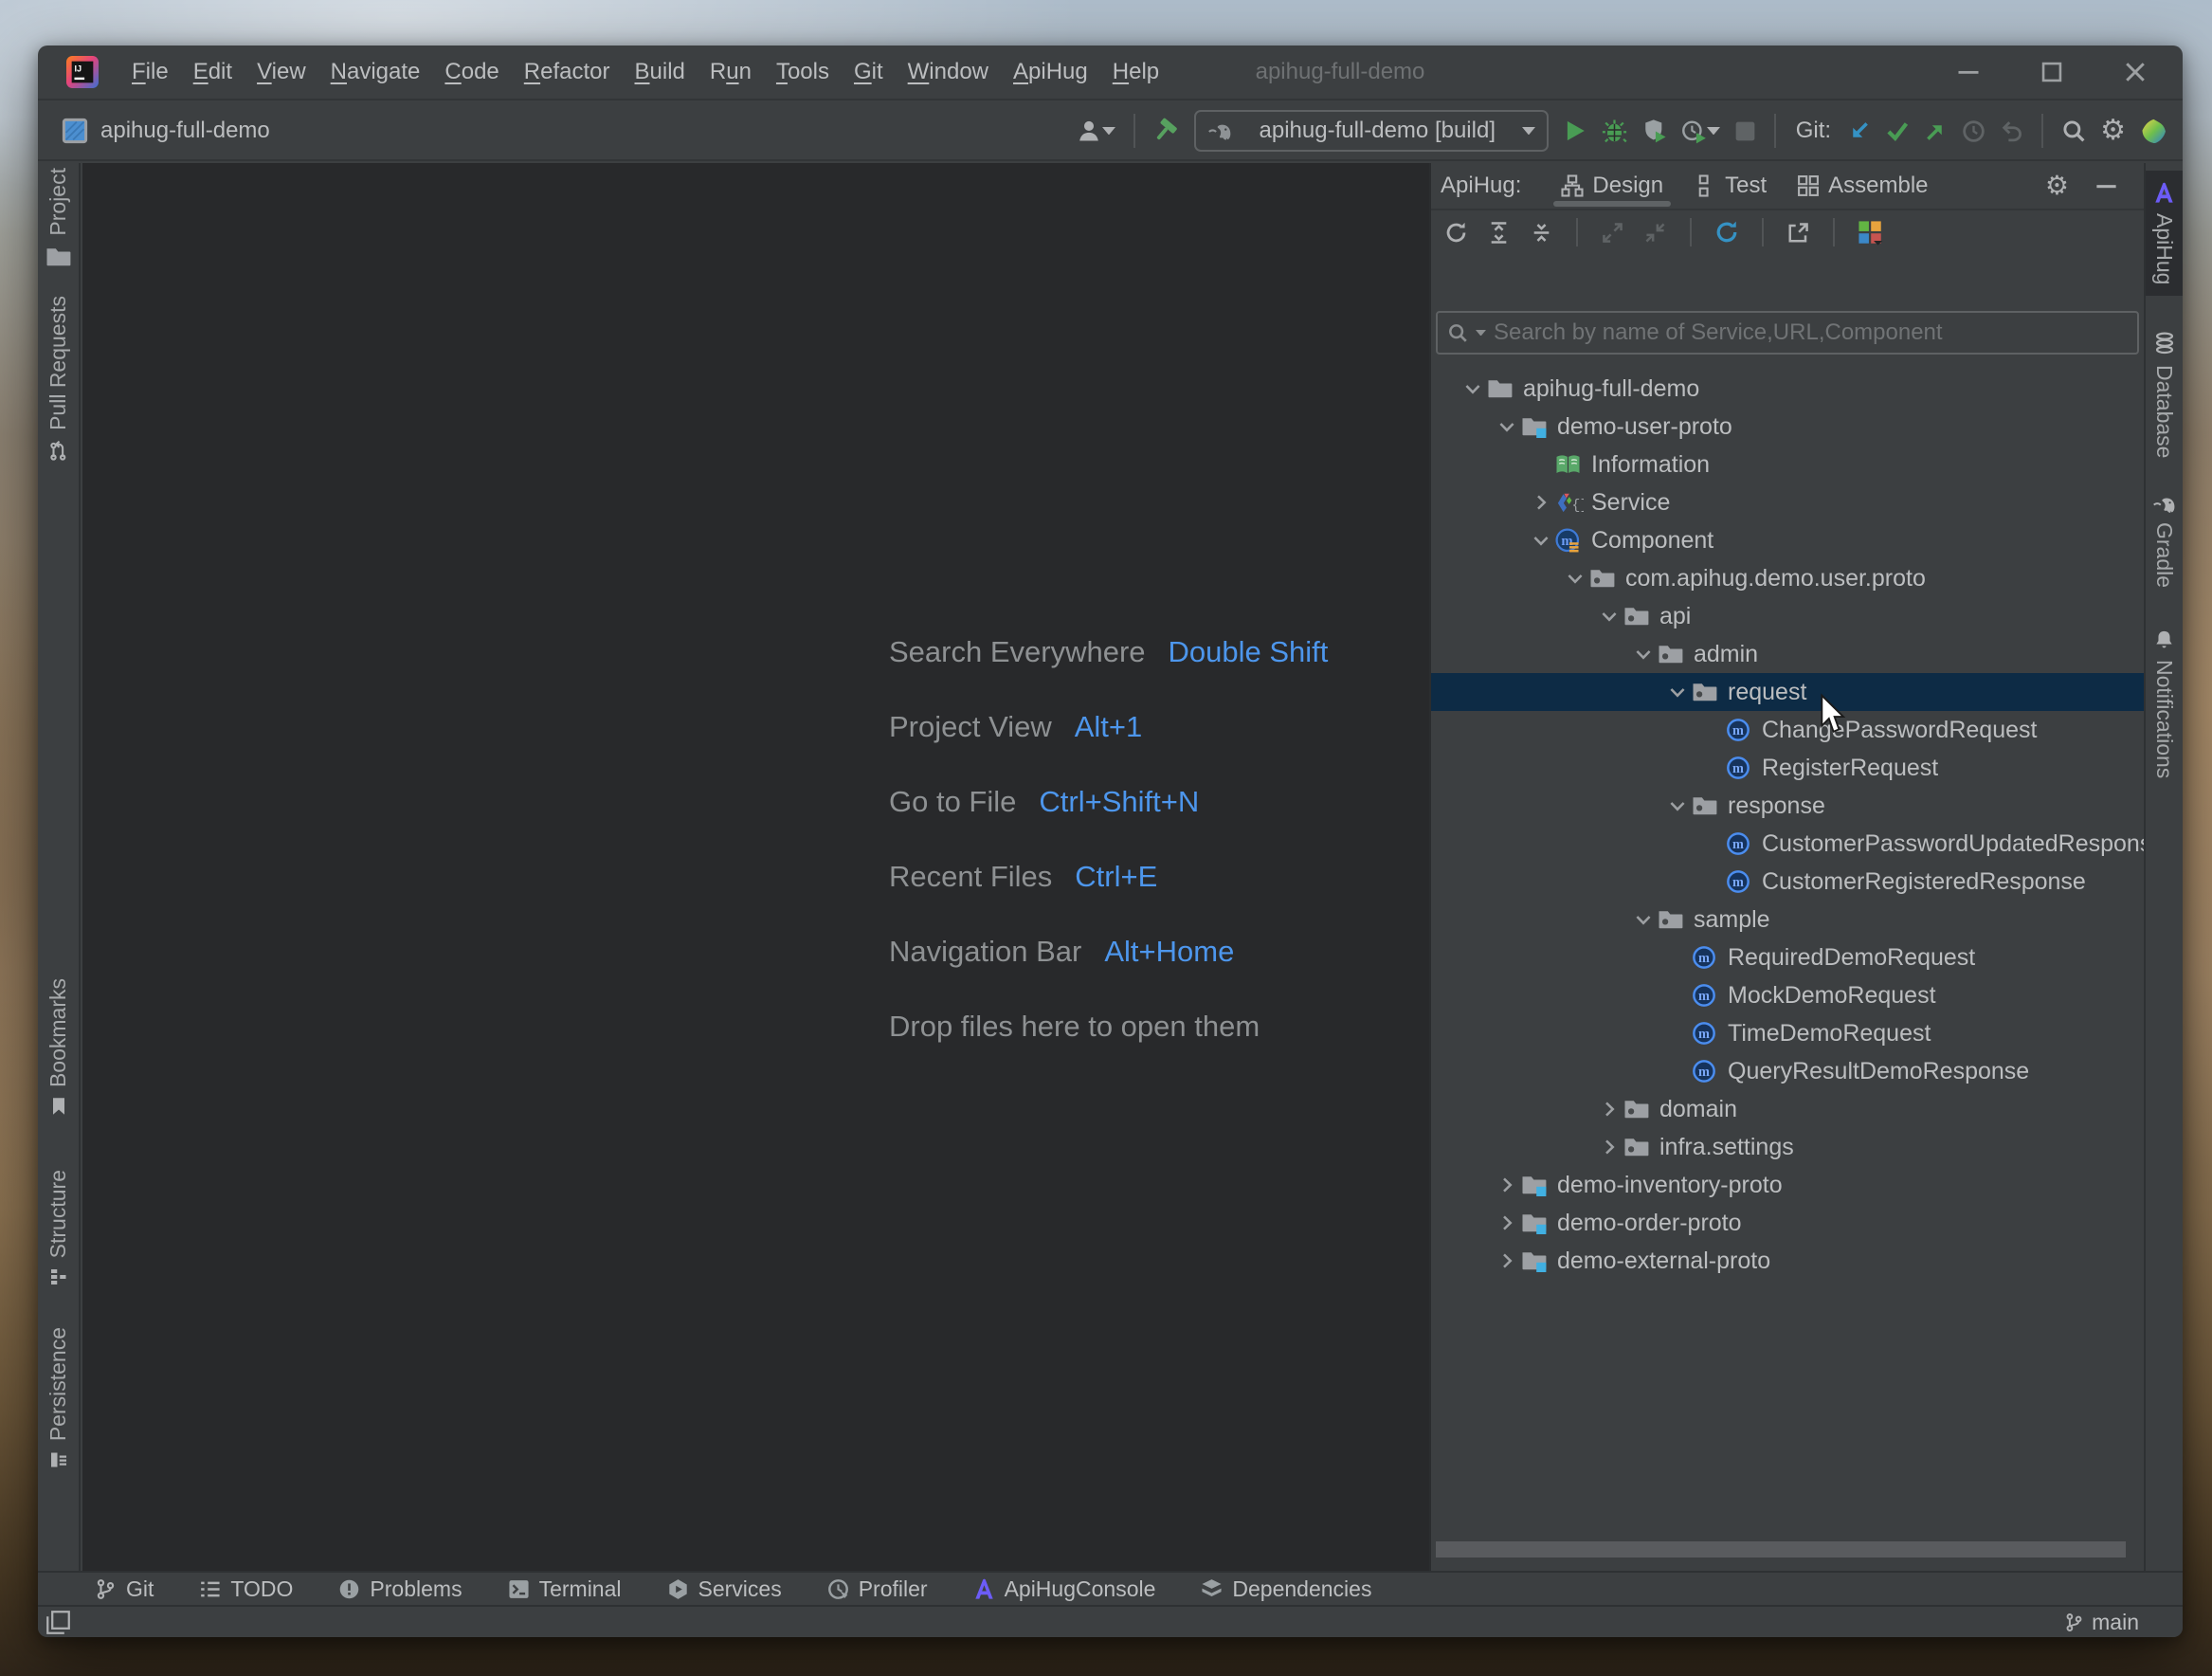  Describe the element at coordinates (1787, 1109) in the screenshot. I see `tree-item-domain: domain` at that location.